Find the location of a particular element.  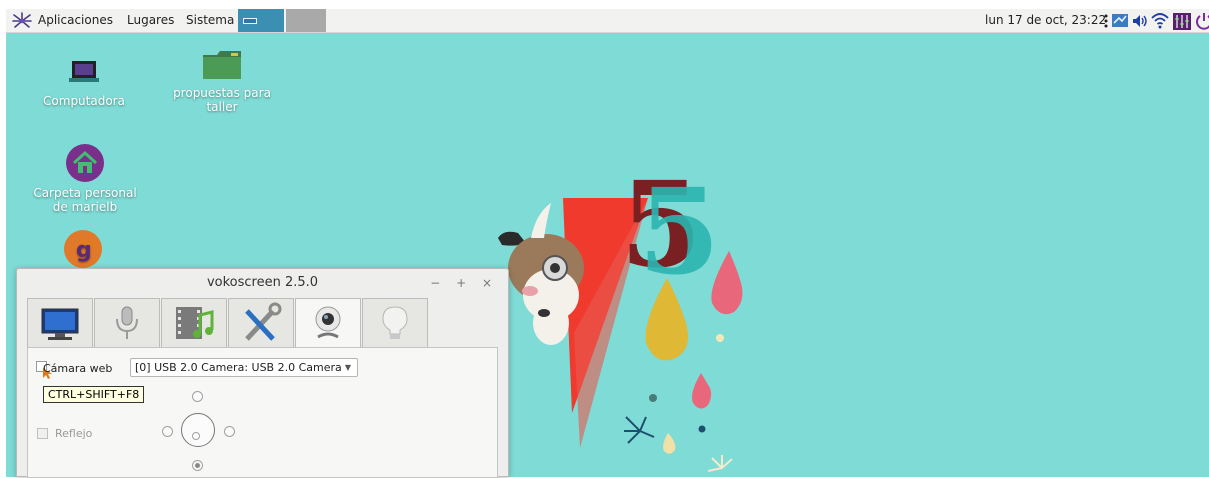

applications-menu-icon is located at coordinates (22, 21).